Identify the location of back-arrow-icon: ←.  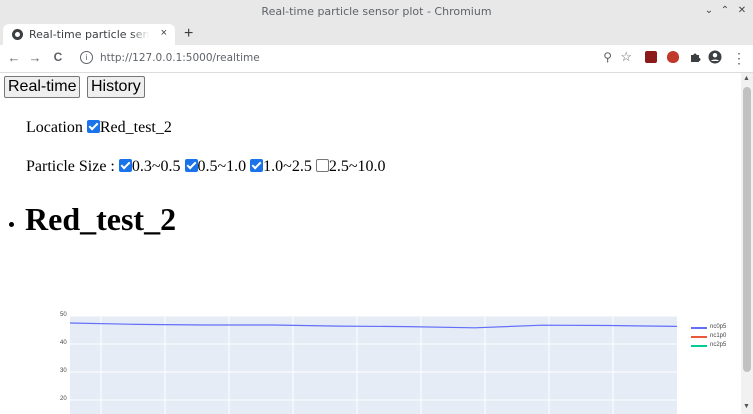
(14, 57).